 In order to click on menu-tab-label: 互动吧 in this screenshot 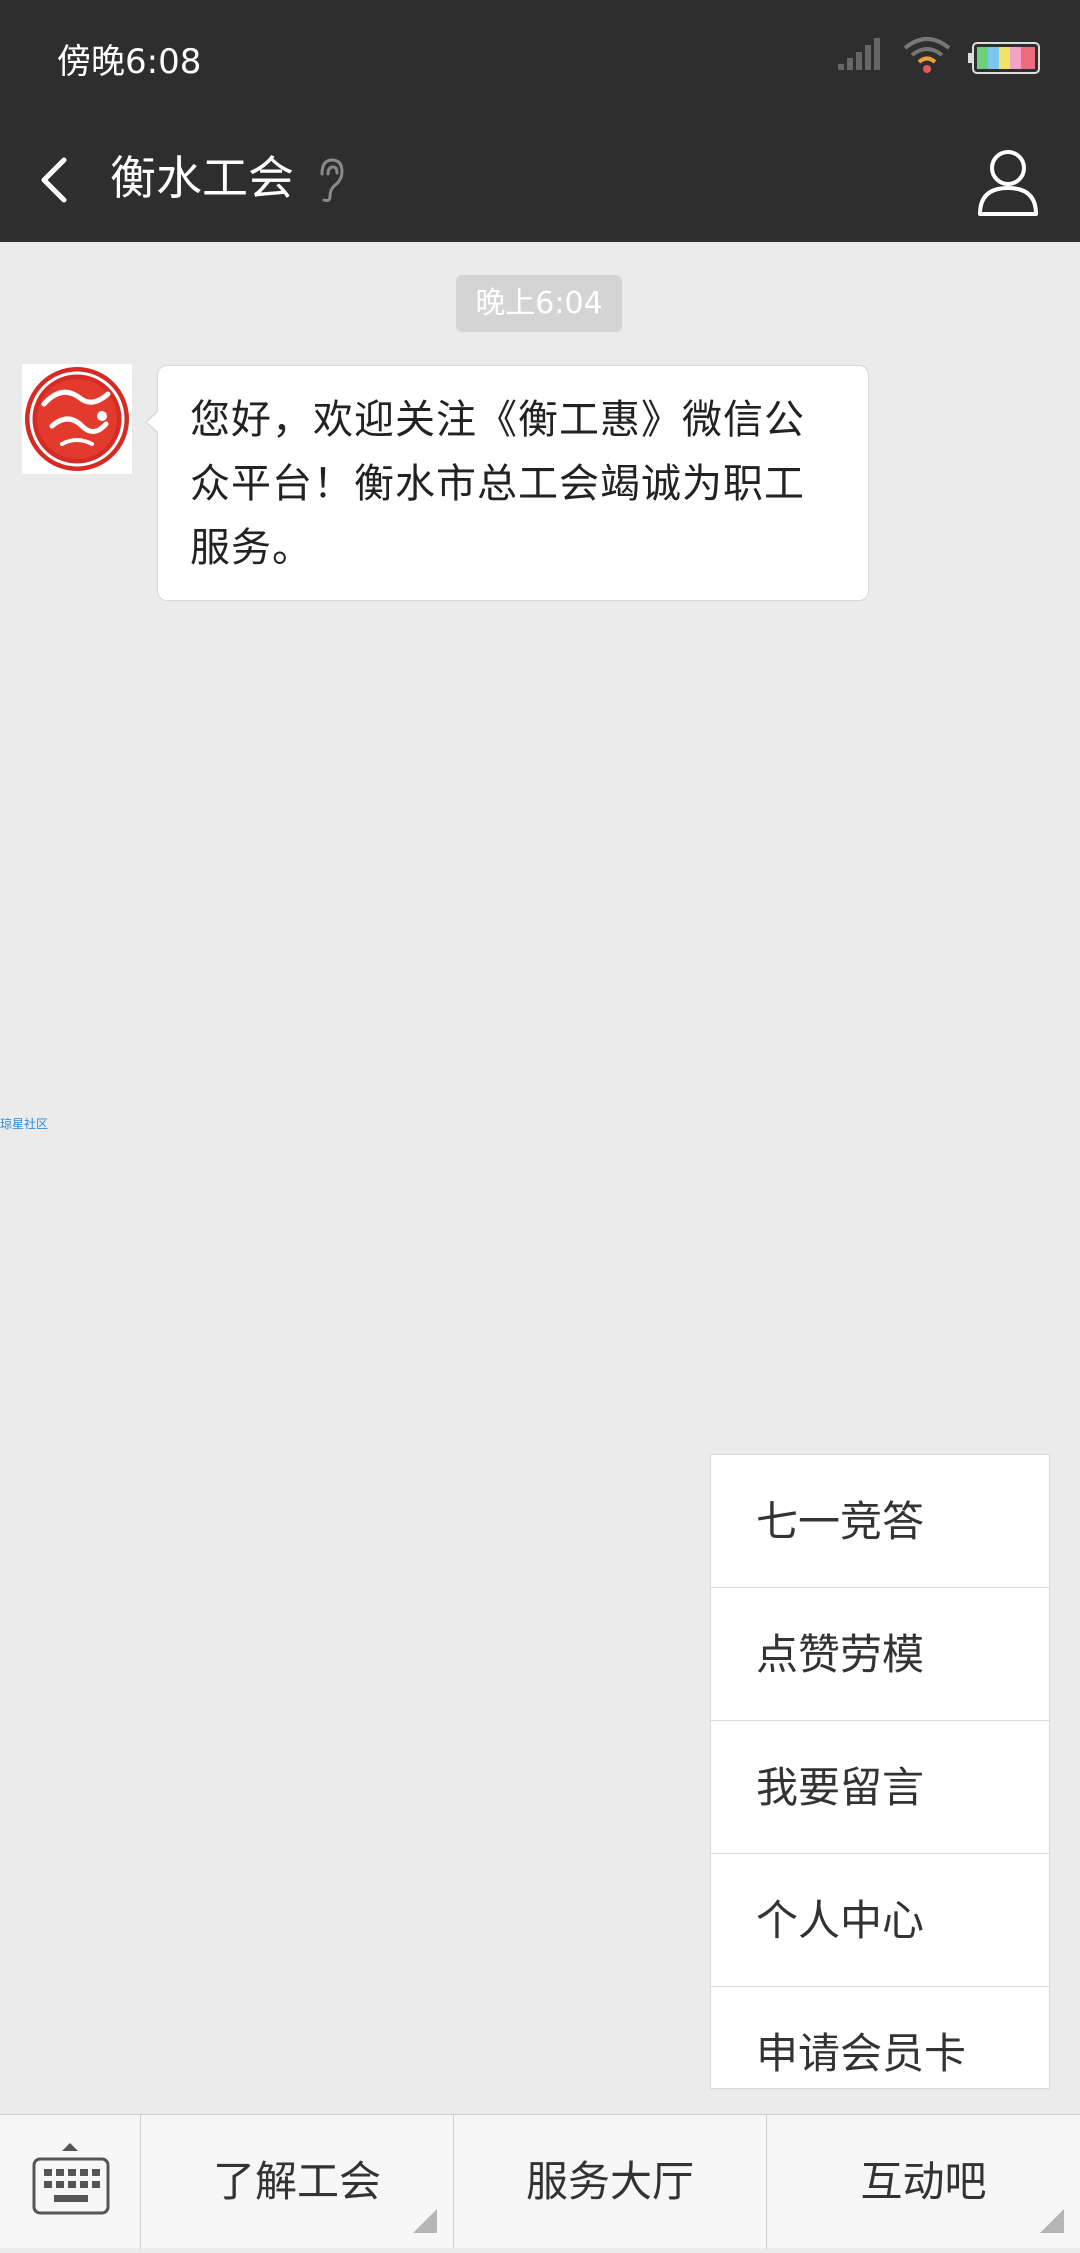, I will do `click(923, 2181)`.